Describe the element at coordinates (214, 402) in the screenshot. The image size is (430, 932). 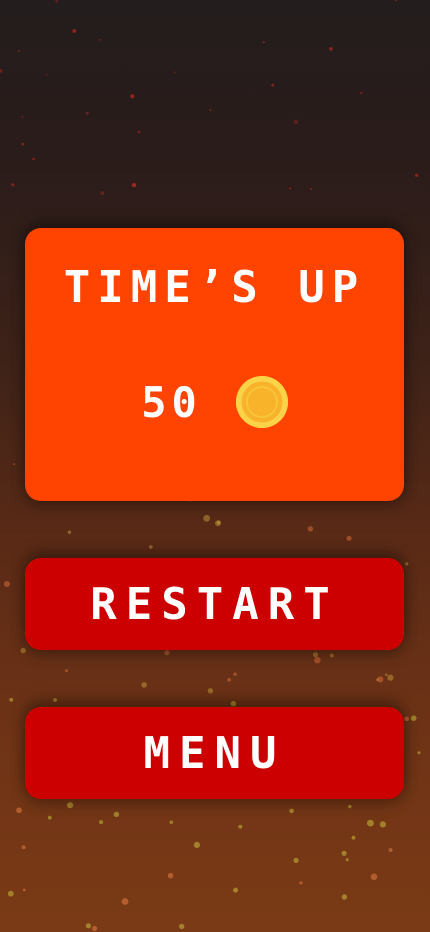
I see `score-row: 50` at that location.